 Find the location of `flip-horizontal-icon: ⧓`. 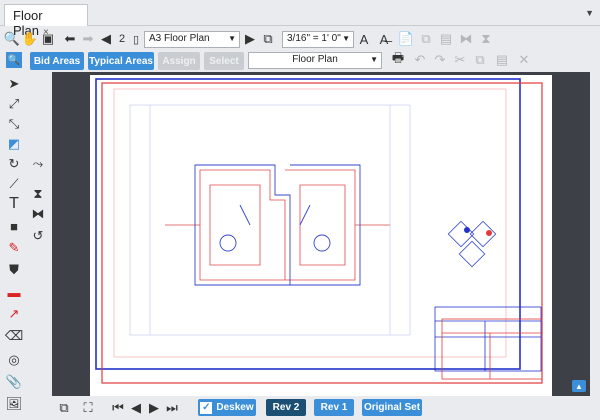

flip-horizontal-icon: ⧓ is located at coordinates (466, 39).